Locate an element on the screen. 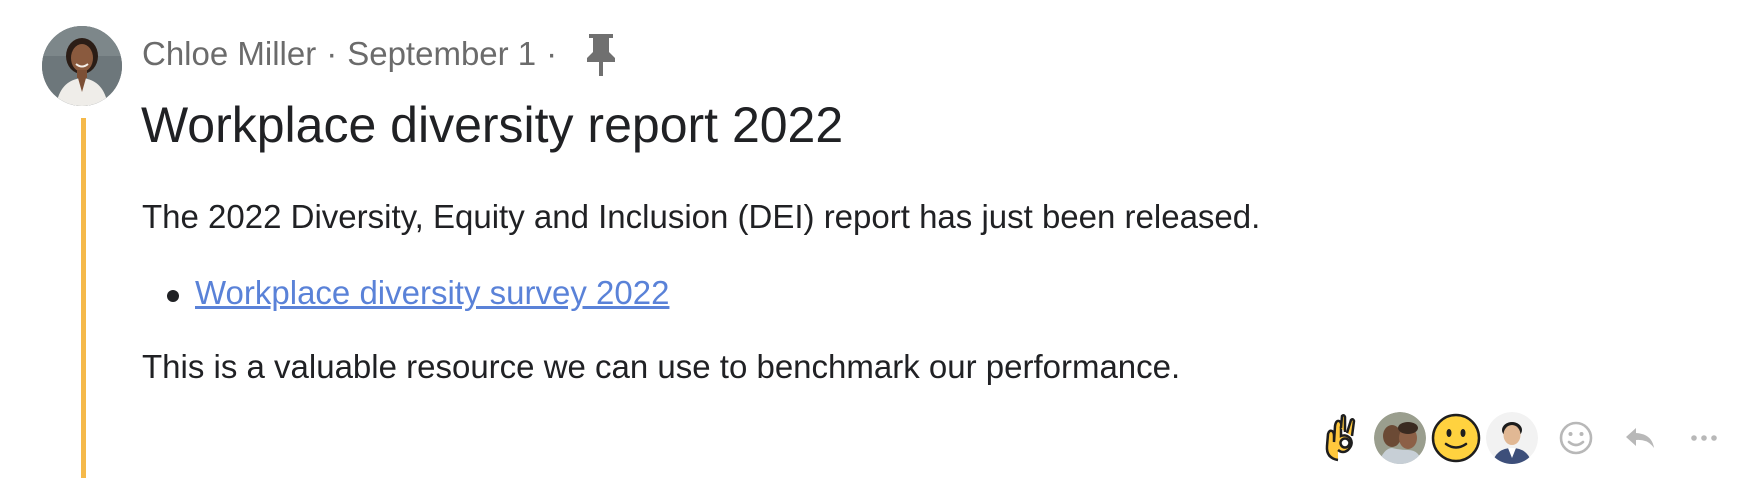 Image resolution: width=1758 pixels, height=483 pixels. post-actions is located at coordinates (1644, 438).